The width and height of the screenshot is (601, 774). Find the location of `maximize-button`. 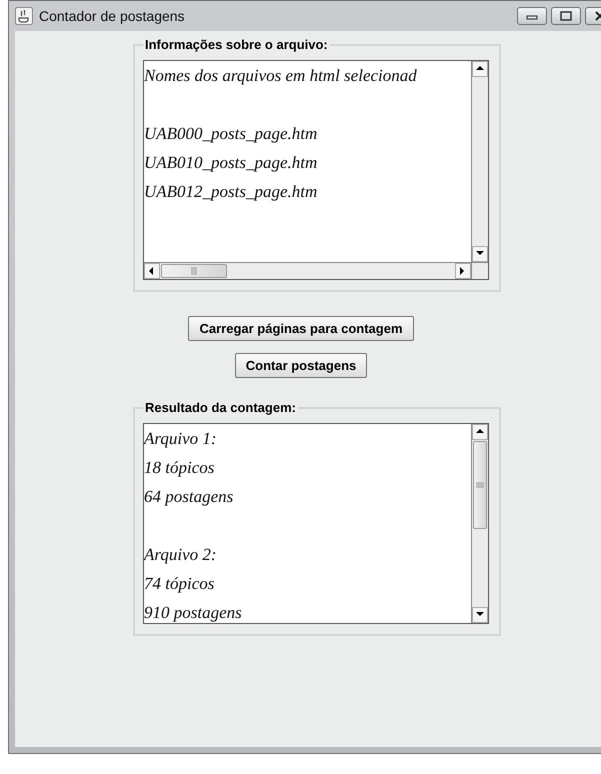

maximize-button is located at coordinates (566, 16).